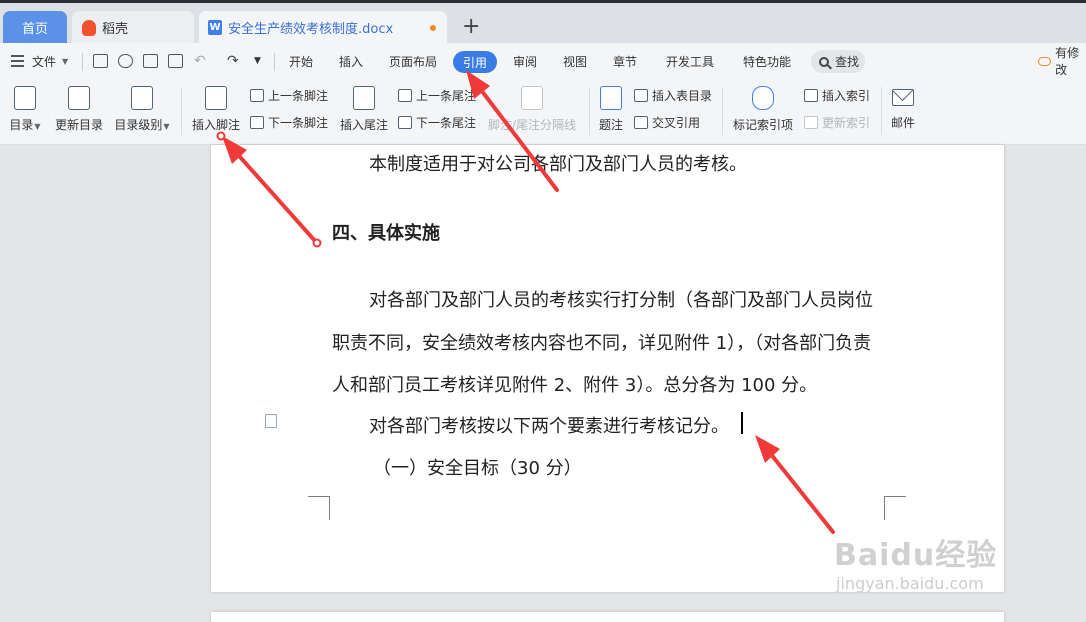 The image size is (1086, 622). I want to click on prev-footnote-button: 上一条脚注, so click(289, 95).